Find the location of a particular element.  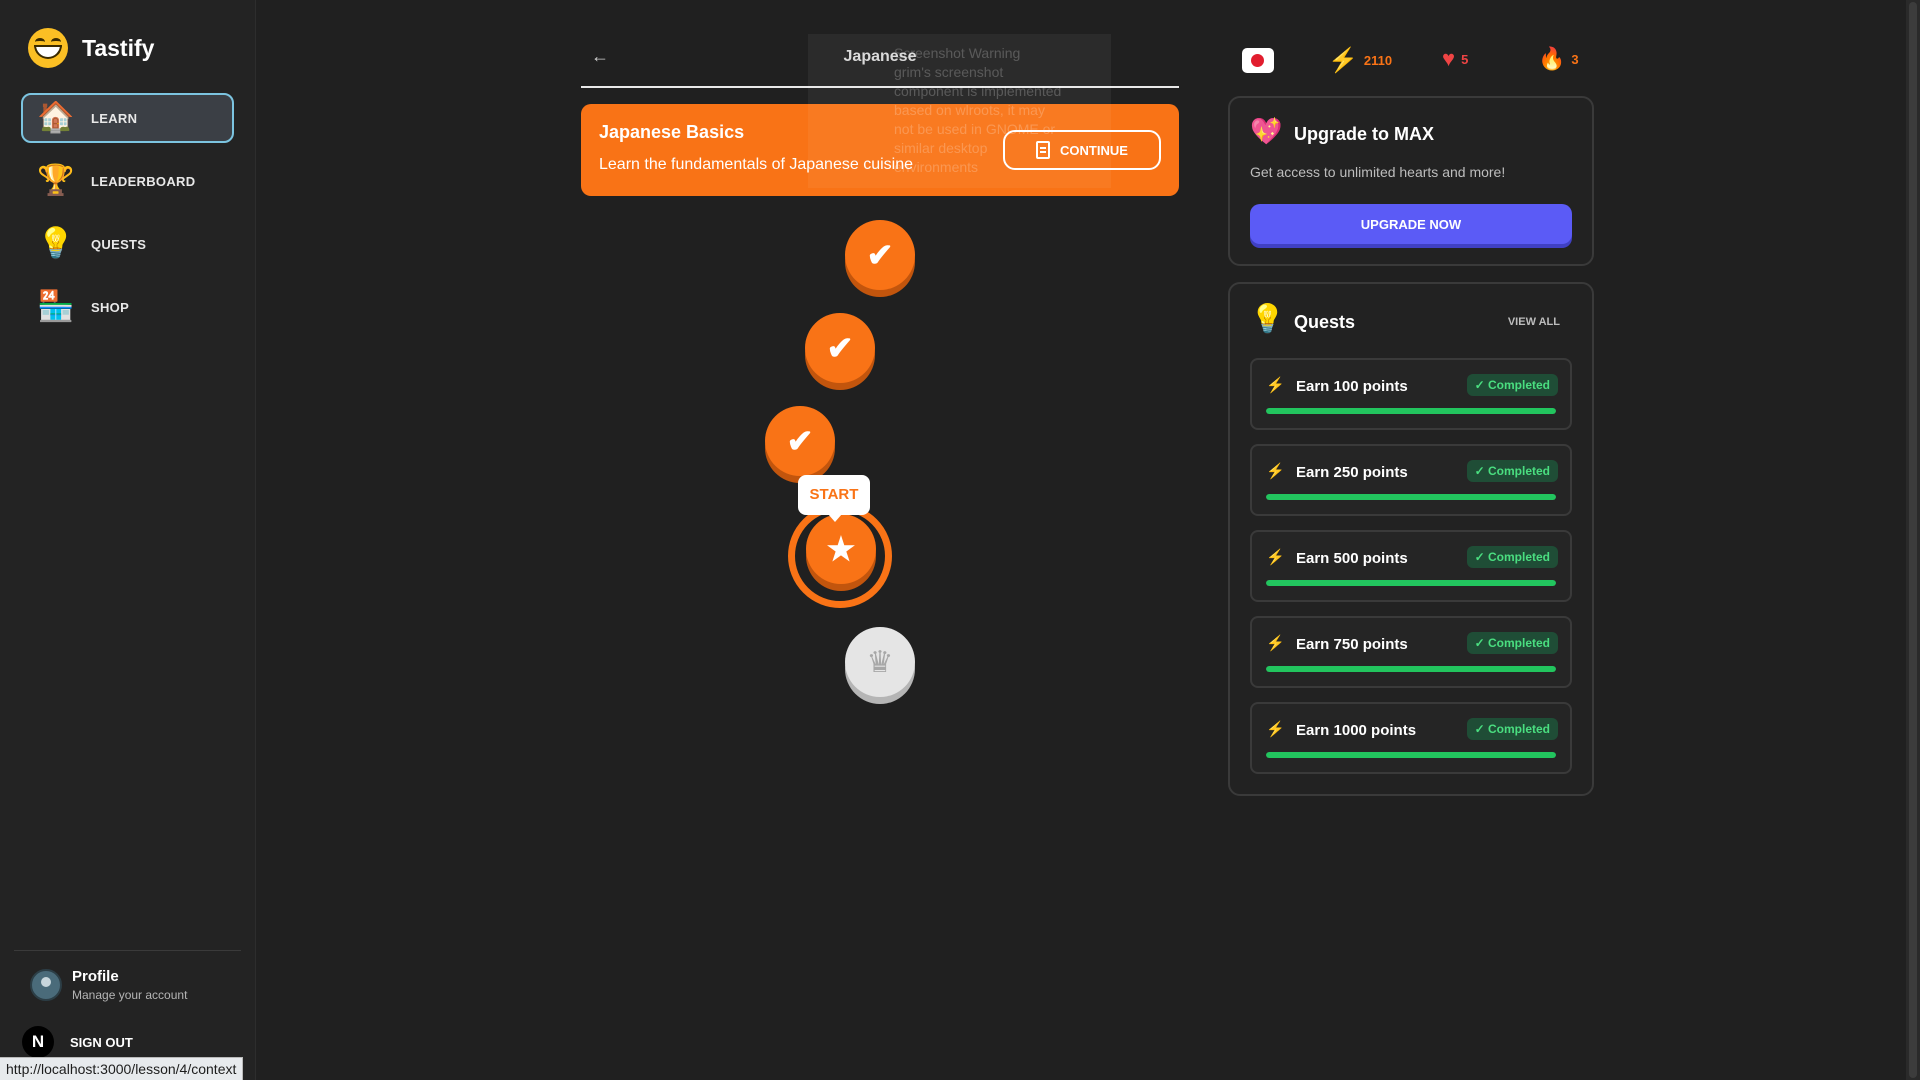

upgrade-now-button: UPGRADE NOW is located at coordinates (1411, 224).